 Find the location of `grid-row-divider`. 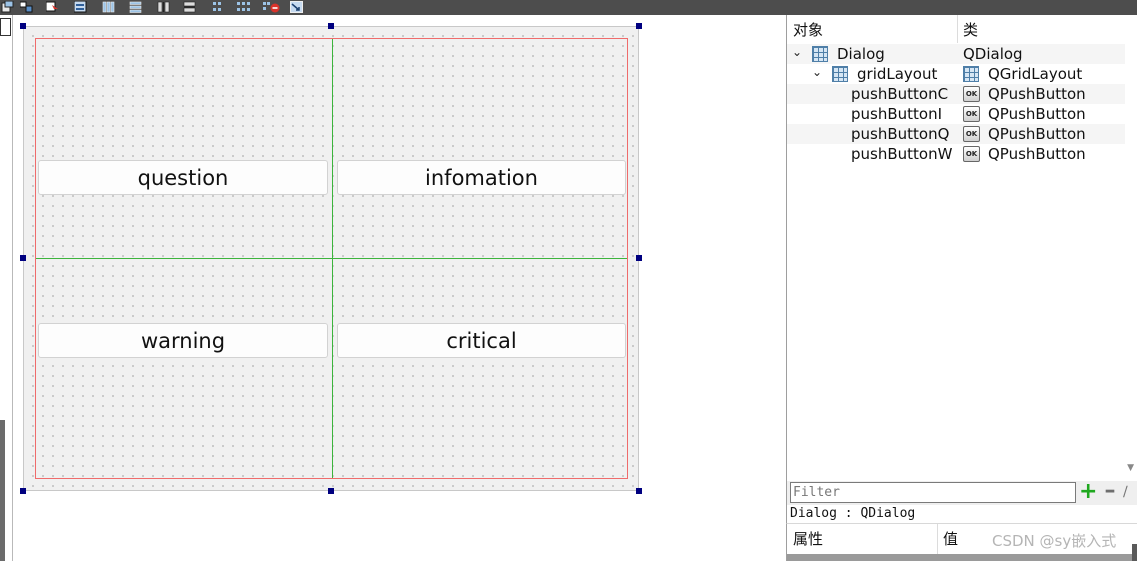

grid-row-divider is located at coordinates (331, 258).